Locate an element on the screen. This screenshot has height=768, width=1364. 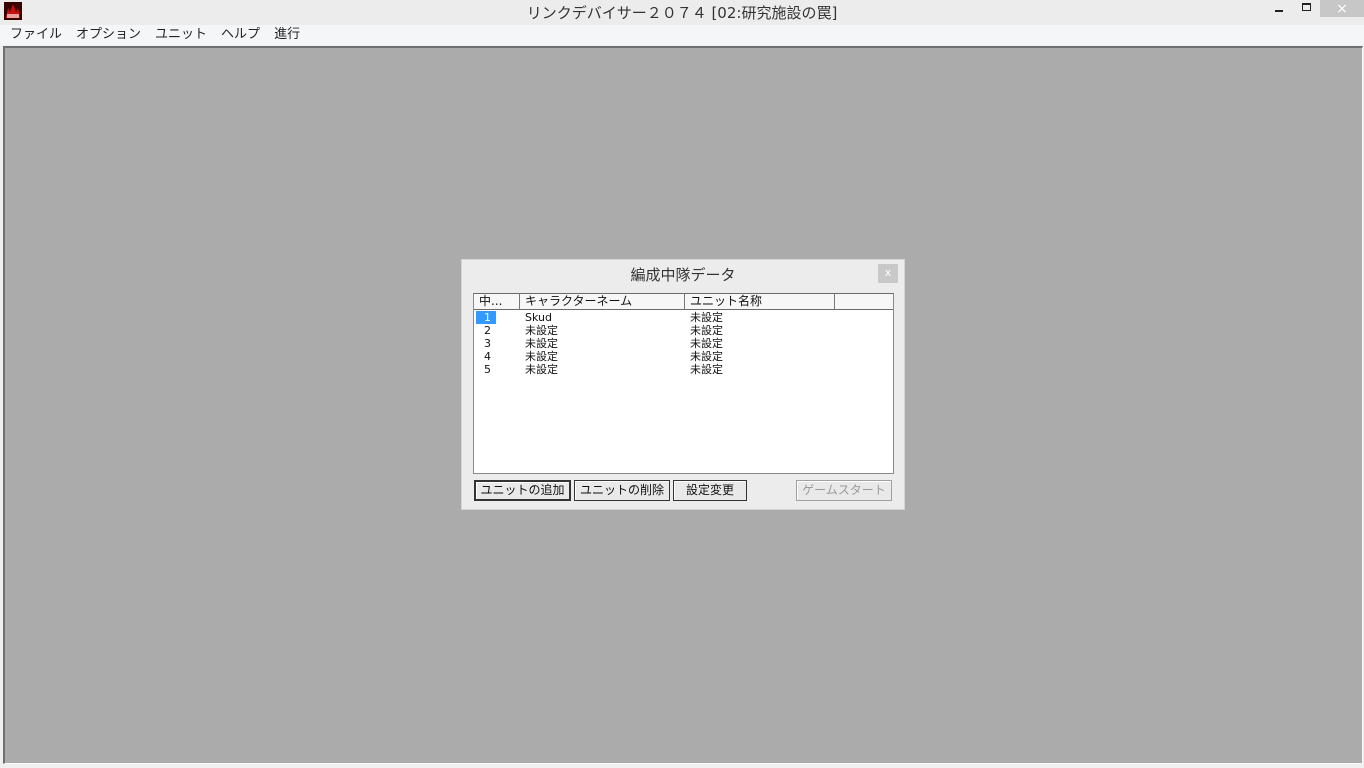
dialog-close-button: x is located at coordinates (888, 273).